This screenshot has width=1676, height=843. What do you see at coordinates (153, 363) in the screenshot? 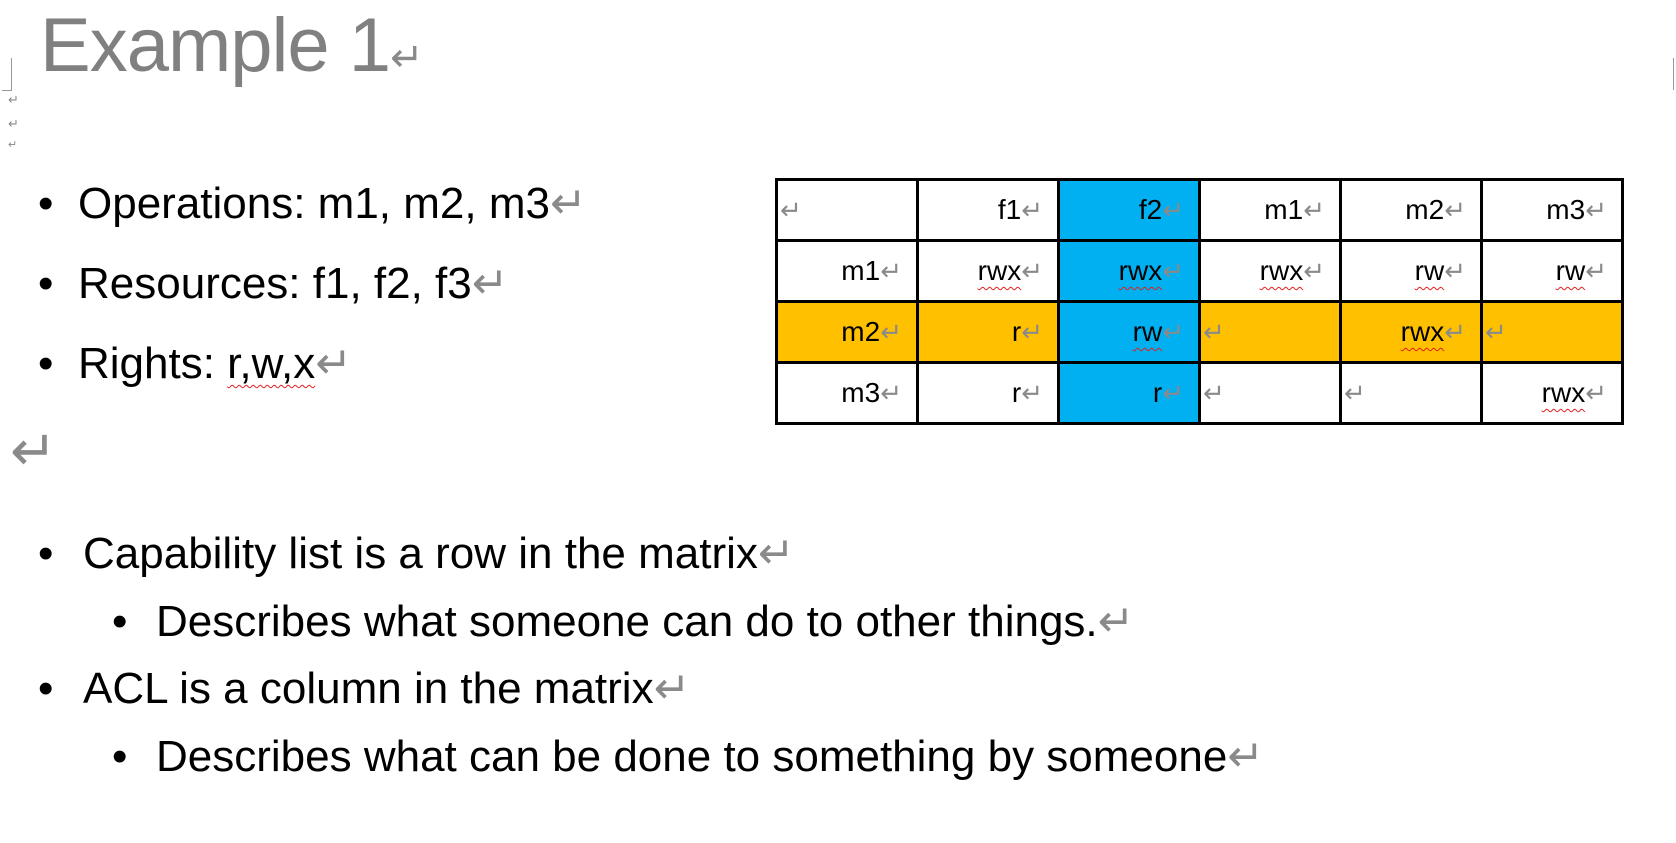
I see `bullet-label: Rights:` at bounding box center [153, 363].